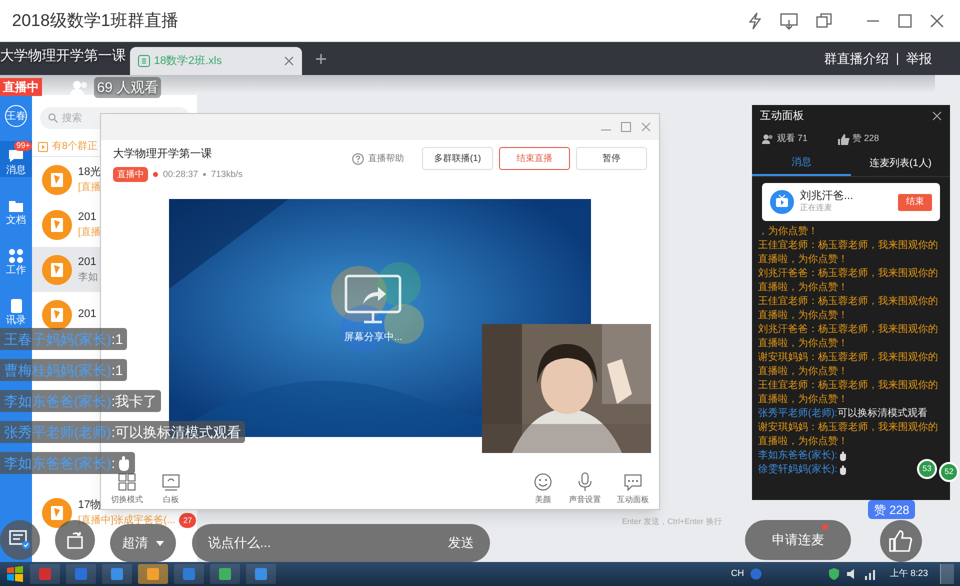 Image resolution: width=960 pixels, height=586 pixels. I want to click on message-text: :我卡了, so click(134, 401).